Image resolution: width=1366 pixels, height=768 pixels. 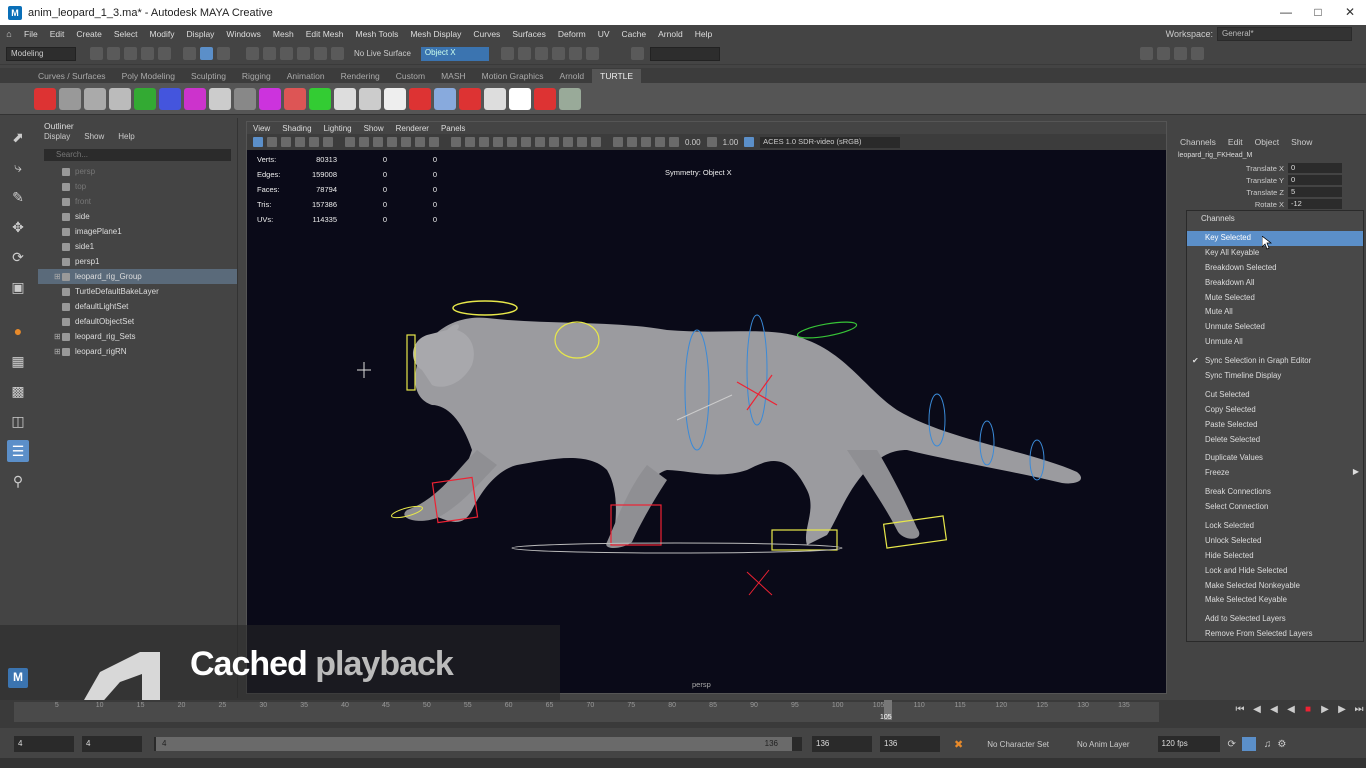 What do you see at coordinates (711, 142) in the screenshot?
I see `gamma-icon` at bounding box center [711, 142].